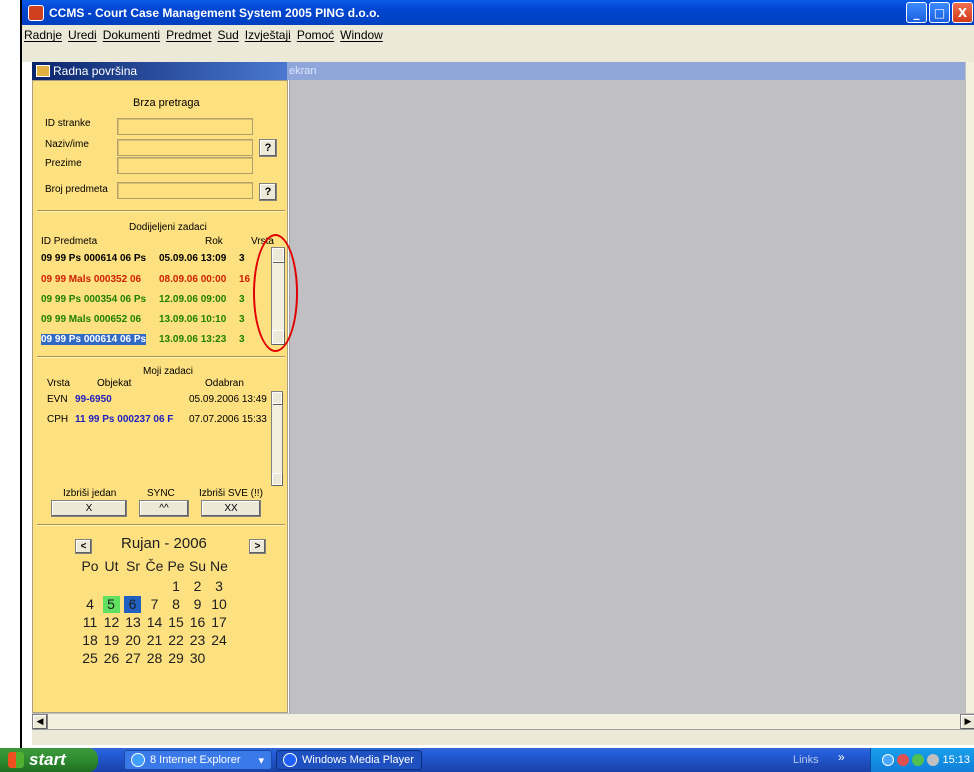 Image resolution: width=974 pixels, height=772 pixels. I want to click on minimize-button: _, so click(916, 12).